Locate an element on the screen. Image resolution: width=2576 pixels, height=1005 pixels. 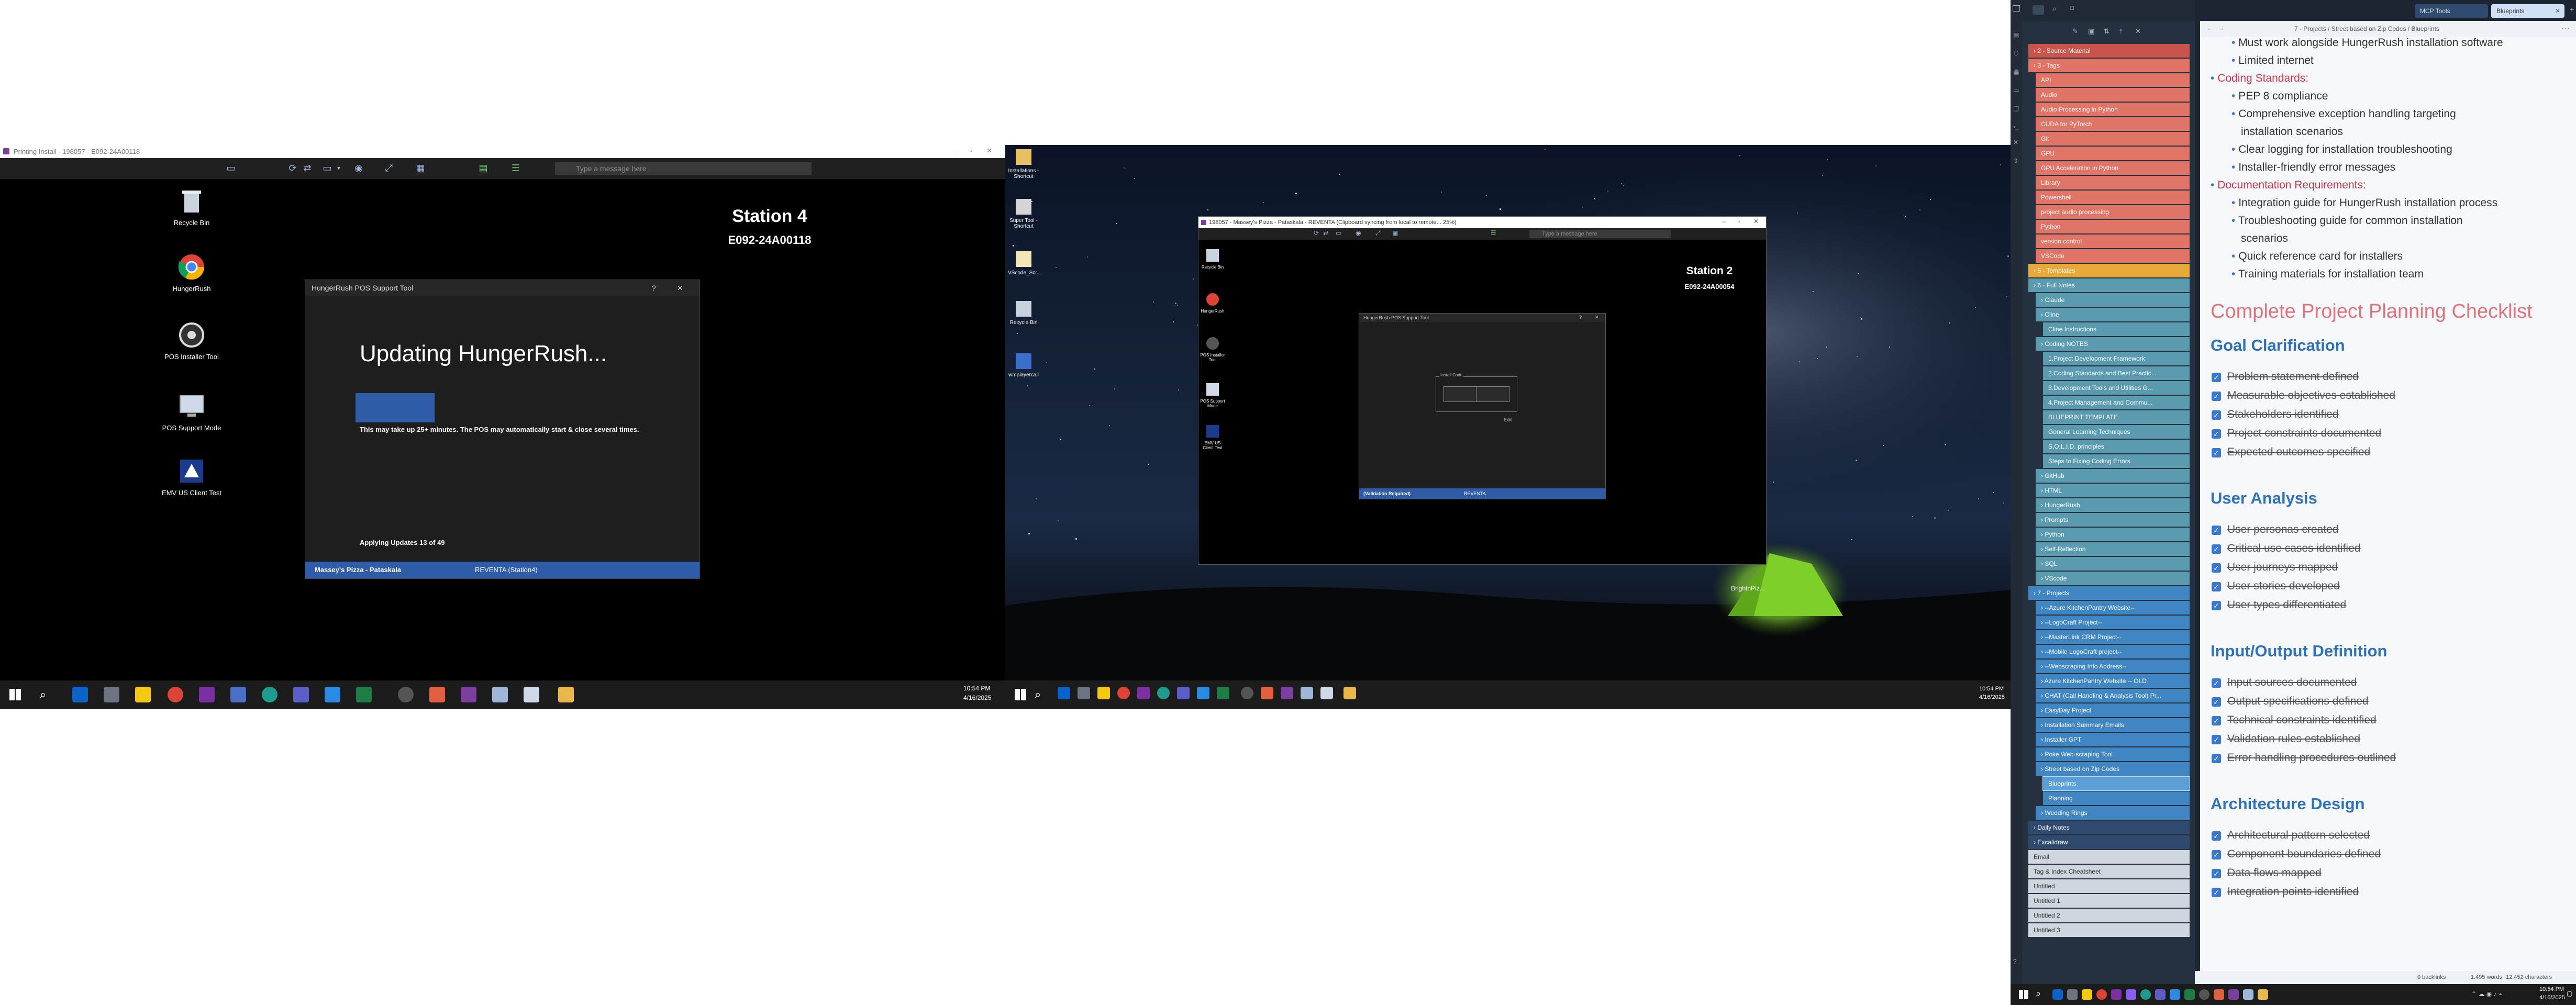
canvas-icon: ▭ is located at coordinates (2016, 90).